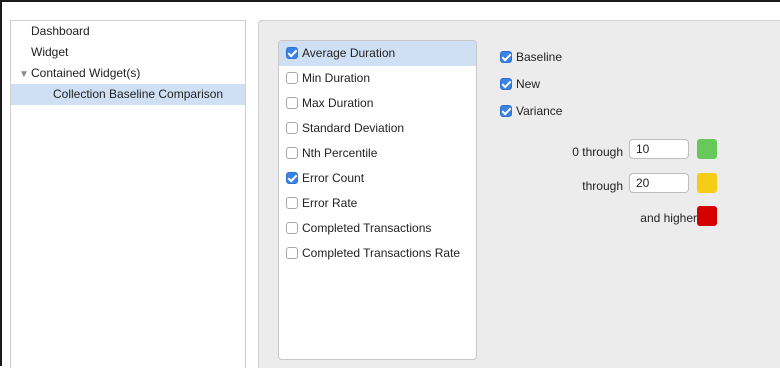 Image resolution: width=780 pixels, height=368 pixels. I want to click on tree-item-label: Contained Widget(s), so click(86, 73).